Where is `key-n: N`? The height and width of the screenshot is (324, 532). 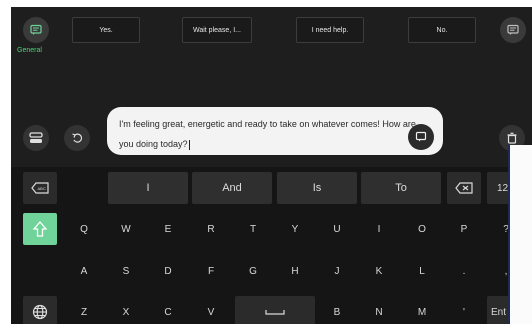 key-n: N is located at coordinates (379, 310).